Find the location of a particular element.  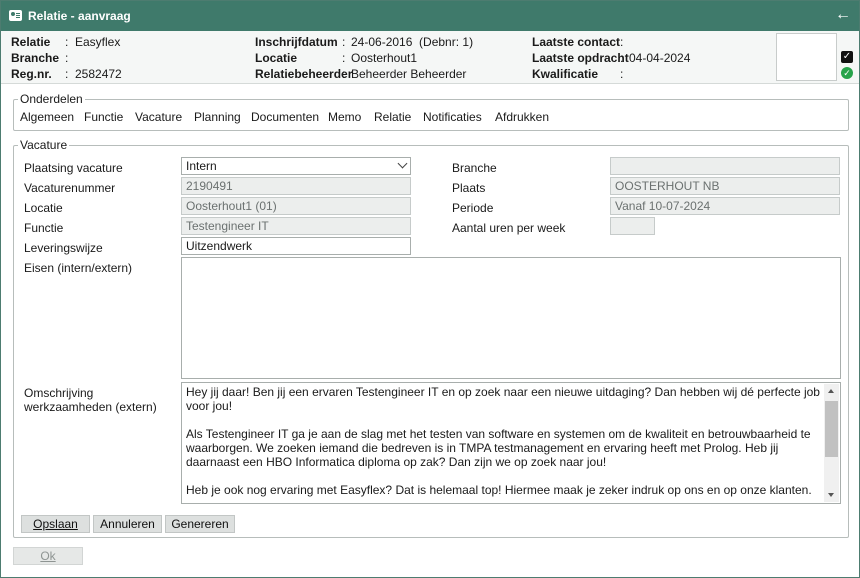

relatie-label: Relatie is located at coordinates (31, 42).